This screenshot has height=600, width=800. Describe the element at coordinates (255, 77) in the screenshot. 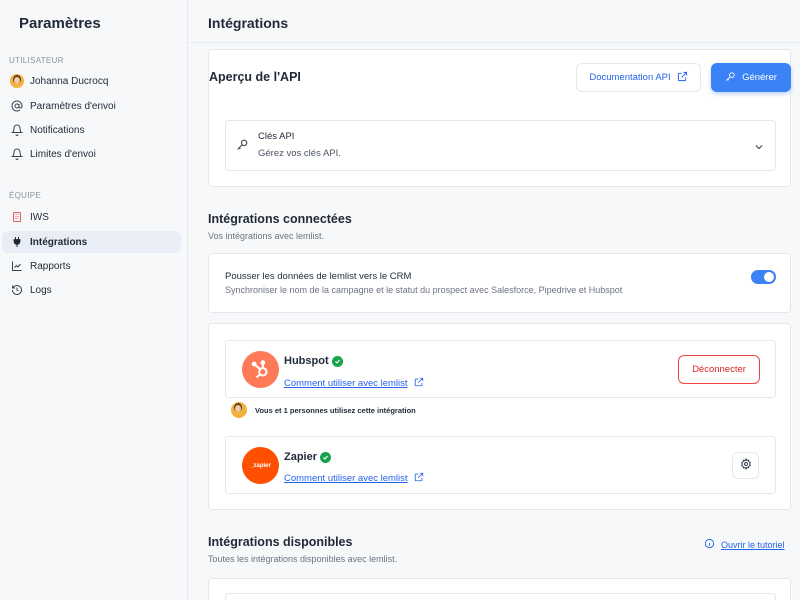

I see `api-overview-title: Aperçu de l'API` at that location.